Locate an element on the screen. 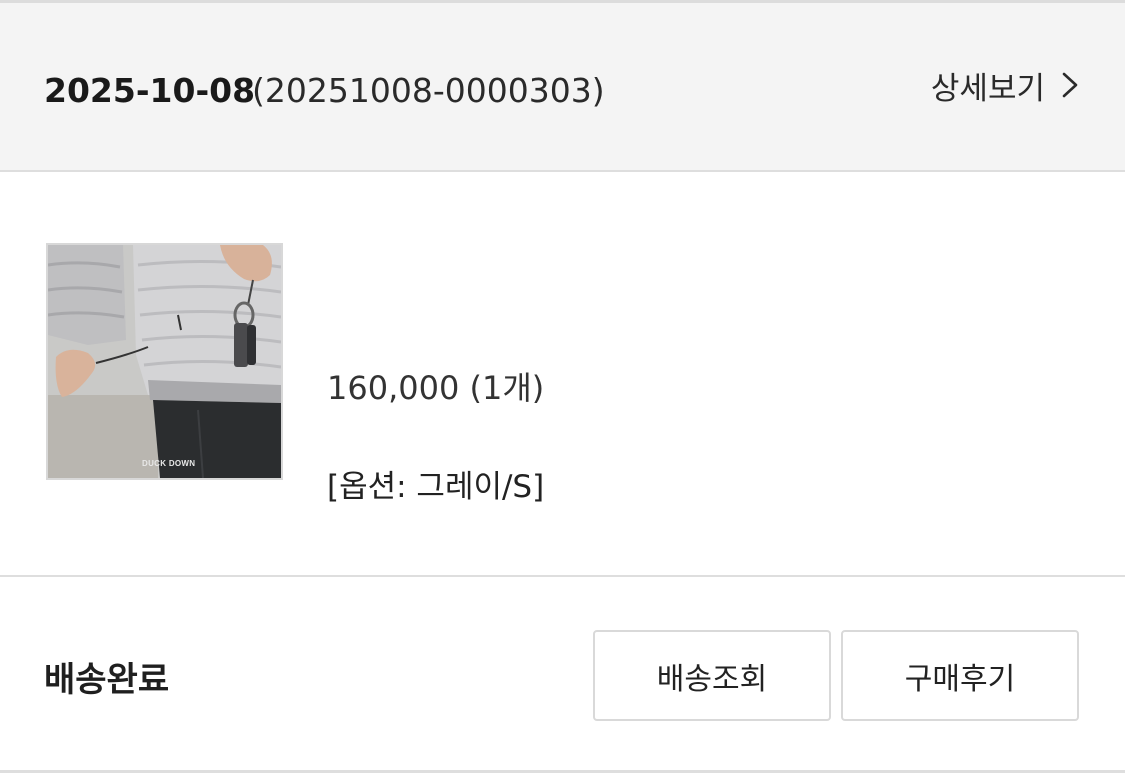  delivery-status: 배송완료 is located at coordinates (107, 680).